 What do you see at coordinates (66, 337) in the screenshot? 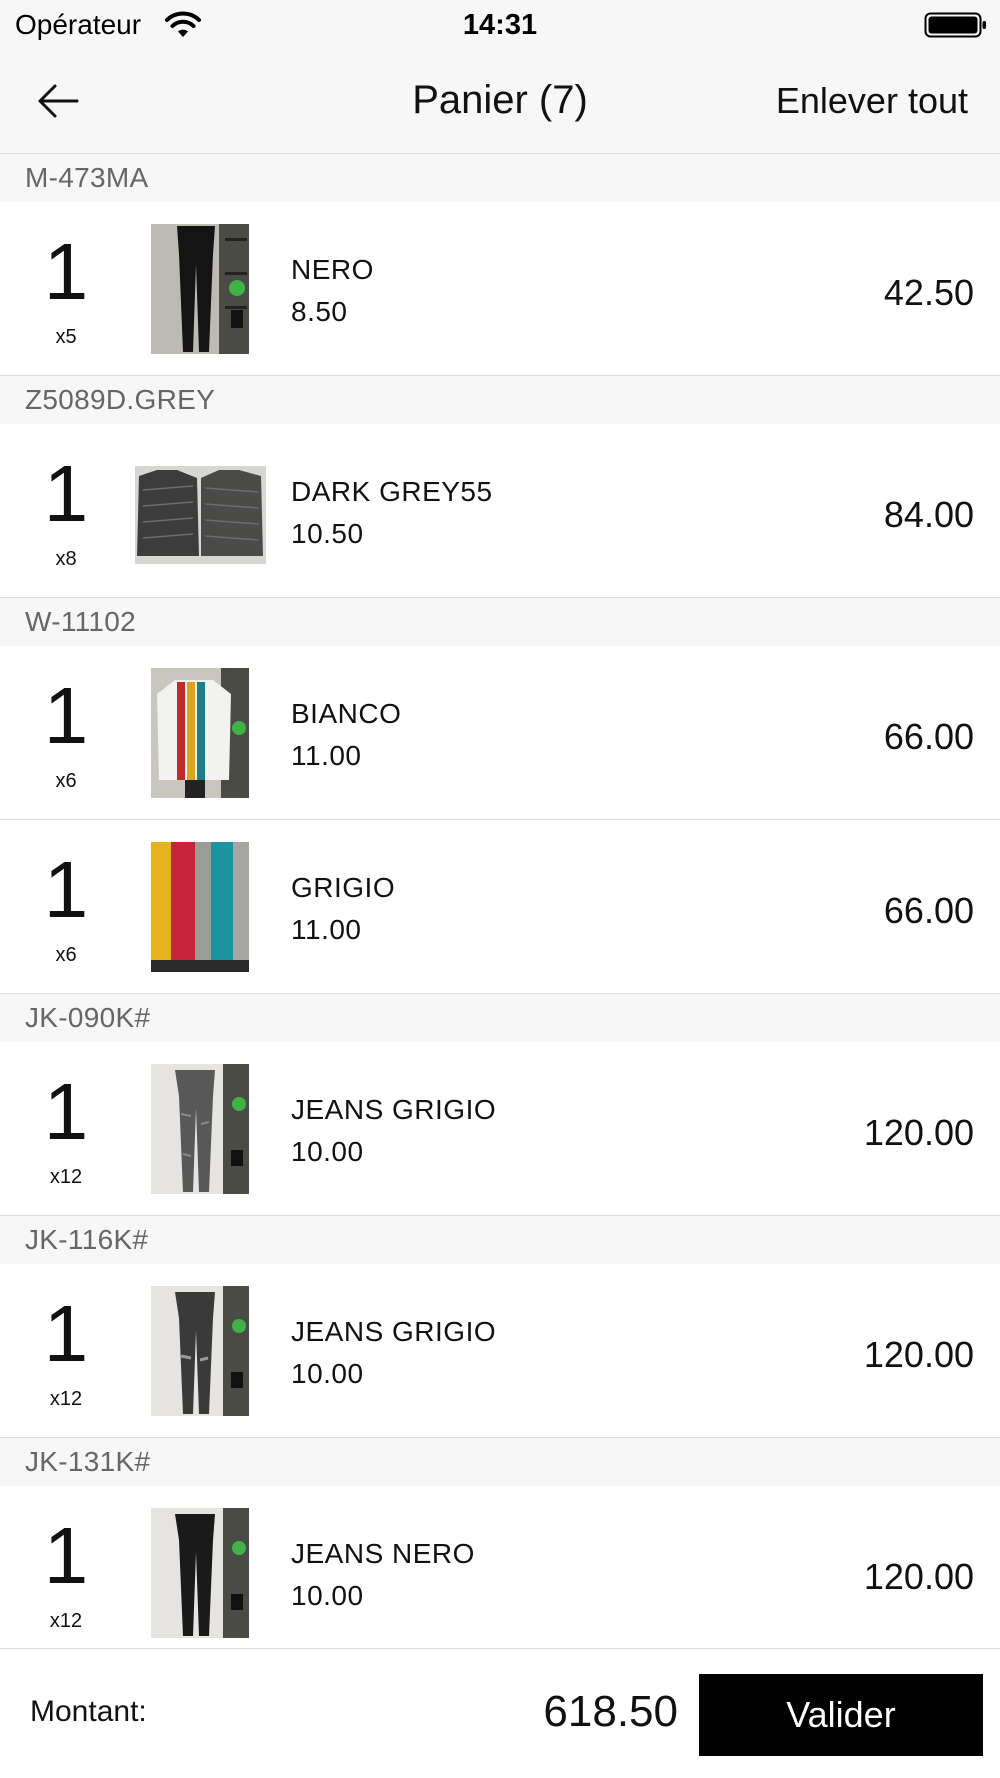
I see `item-pack-size: x5` at bounding box center [66, 337].